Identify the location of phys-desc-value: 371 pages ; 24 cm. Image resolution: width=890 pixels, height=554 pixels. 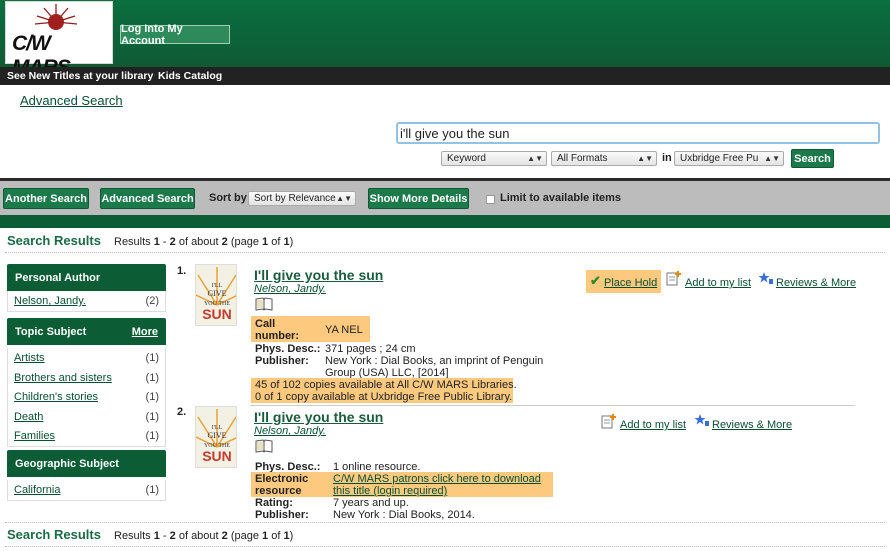
(370, 349).